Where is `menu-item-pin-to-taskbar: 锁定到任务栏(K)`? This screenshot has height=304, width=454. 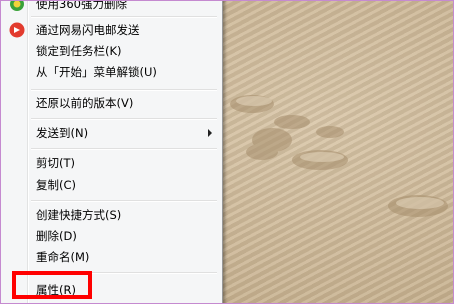
menu-item-pin-to-taskbar: 锁定到任务栏(K) is located at coordinates (111, 51).